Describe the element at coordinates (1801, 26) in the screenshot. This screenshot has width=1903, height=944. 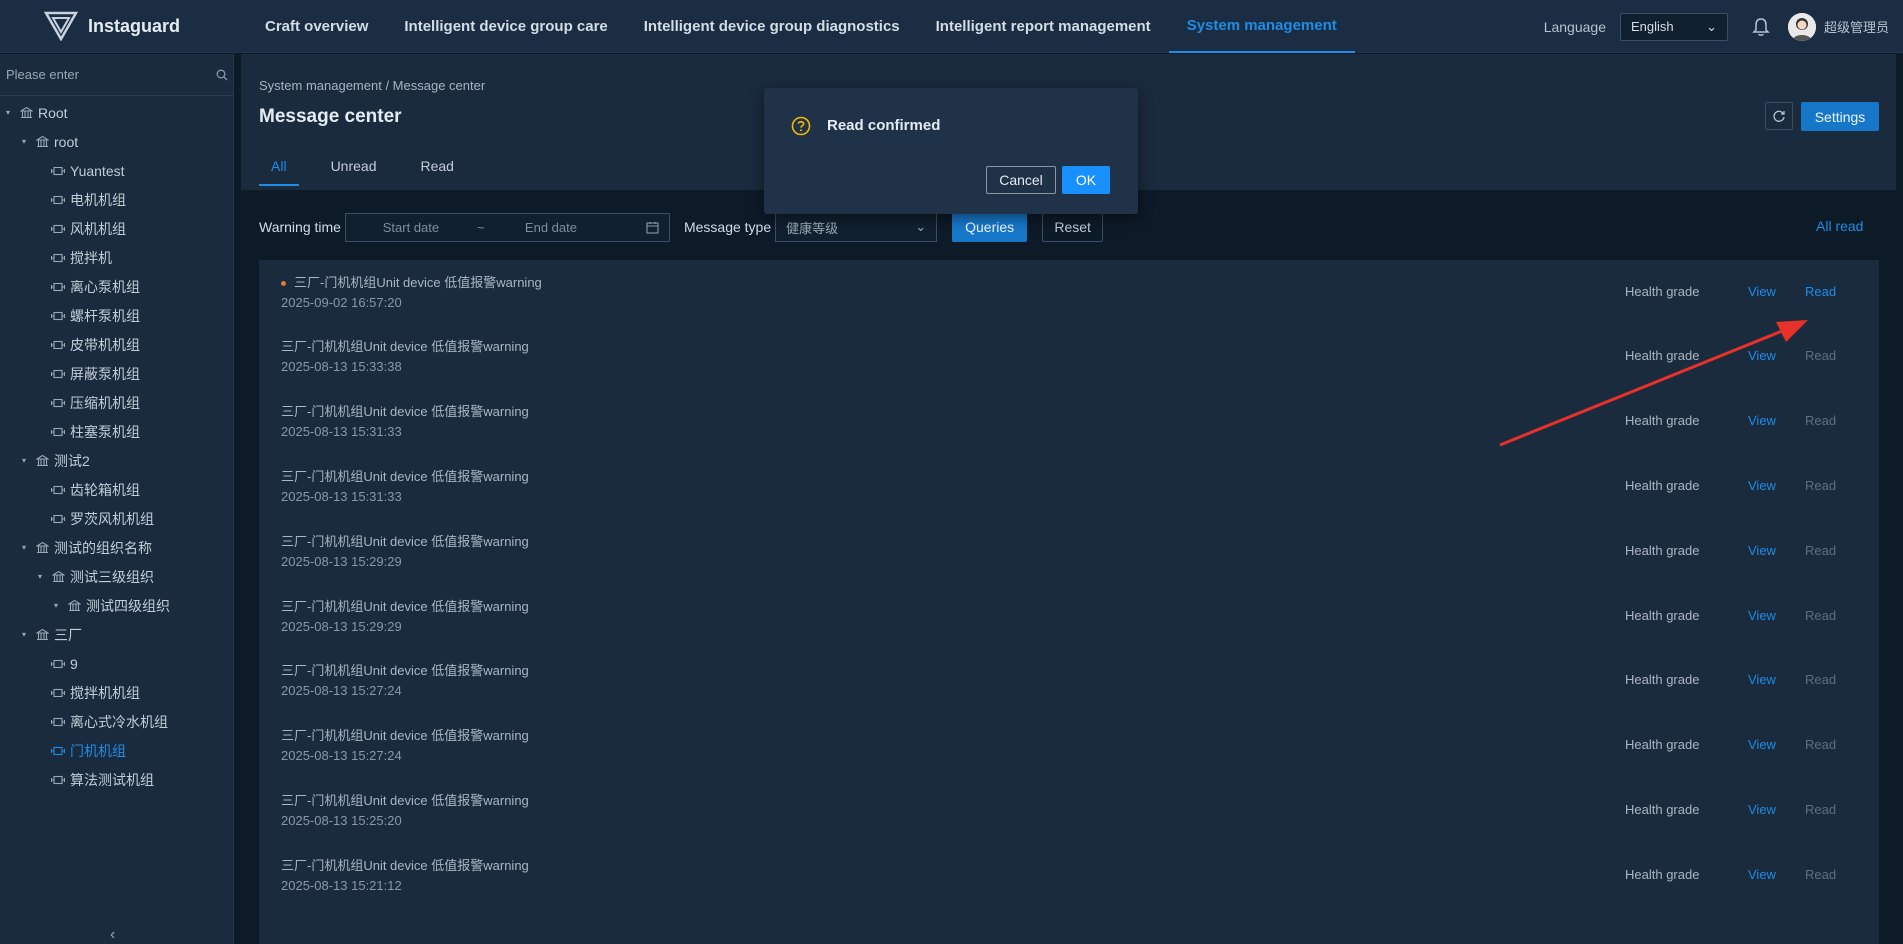
I see `avatar` at that location.